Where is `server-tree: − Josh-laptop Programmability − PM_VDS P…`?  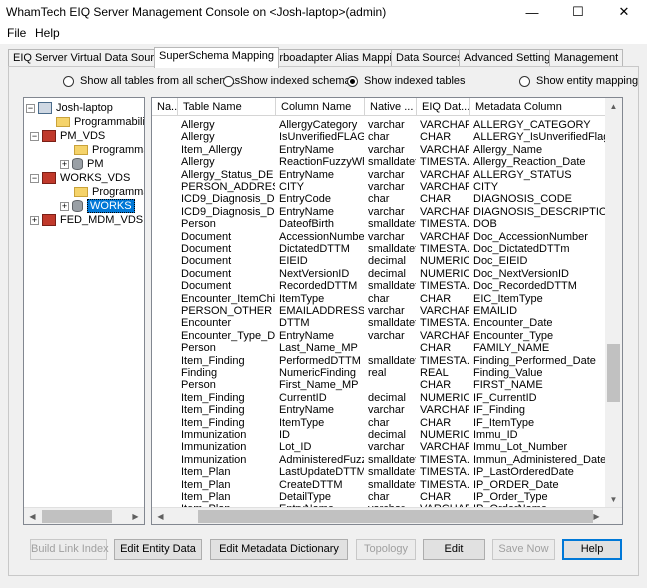
server-tree: − Josh-laptop Programmability − PM_VDS P… is located at coordinates (84, 311).